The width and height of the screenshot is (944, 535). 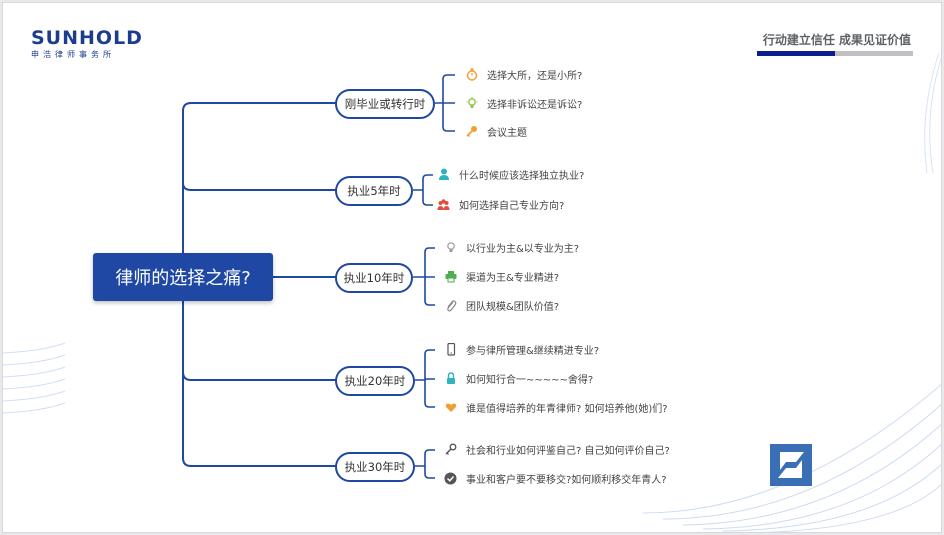 I want to click on check-circle-icon, so click(x=450, y=478).